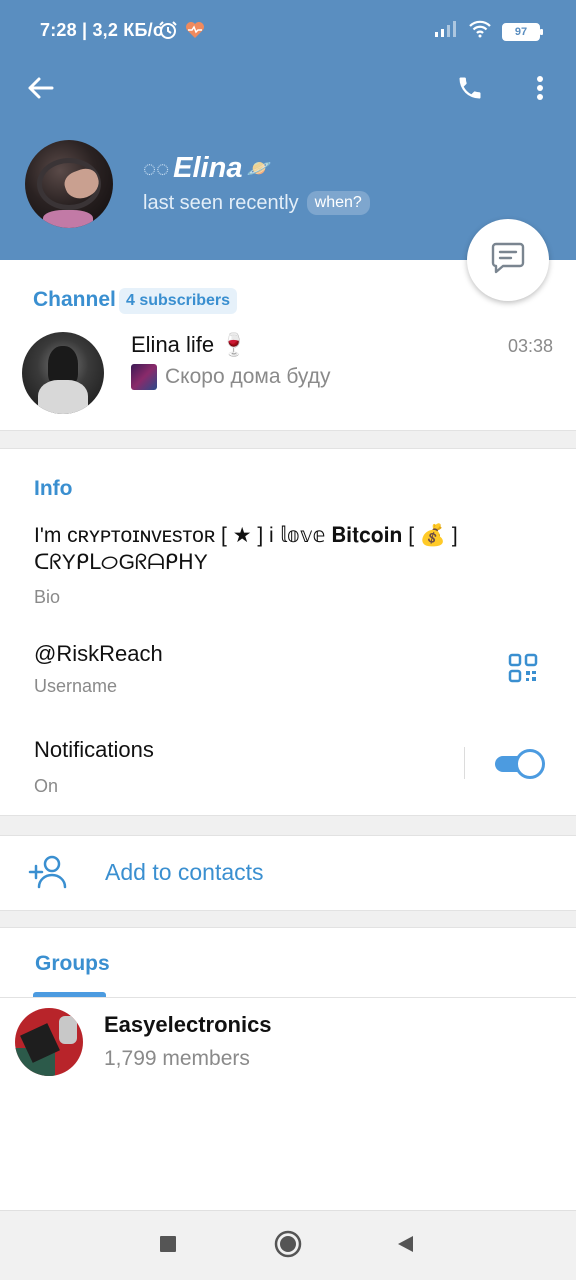 The height and width of the screenshot is (1280, 576). I want to click on channel-title: Elina life 🍷, so click(189, 345).